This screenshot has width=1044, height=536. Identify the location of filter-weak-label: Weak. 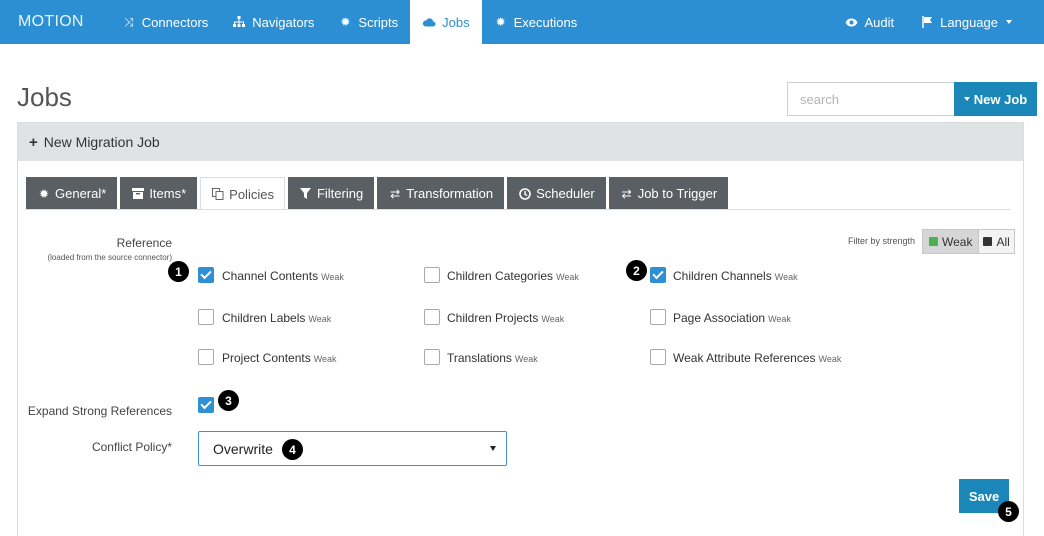
(957, 241).